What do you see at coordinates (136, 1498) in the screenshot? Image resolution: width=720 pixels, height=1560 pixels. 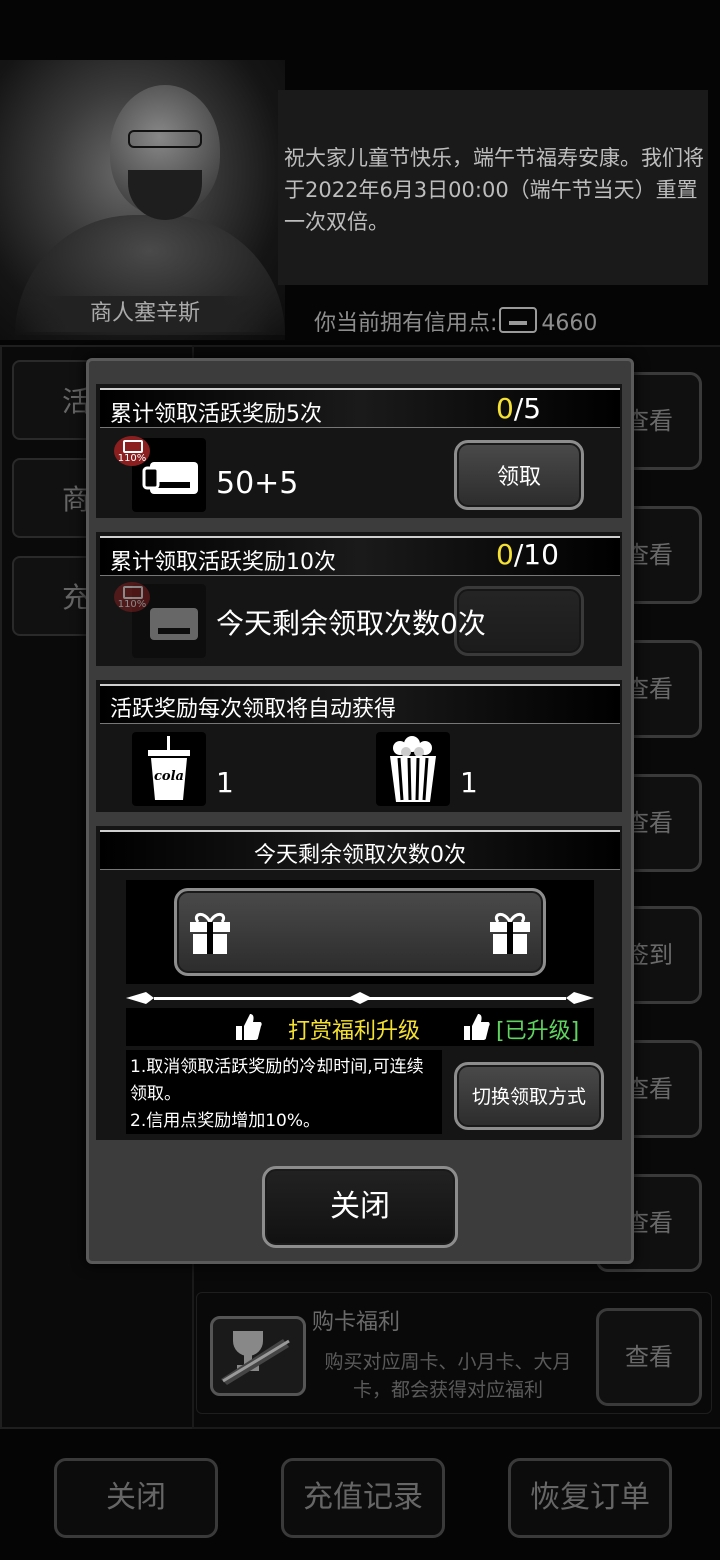 I see `bottom-close-button: 关闭` at bounding box center [136, 1498].